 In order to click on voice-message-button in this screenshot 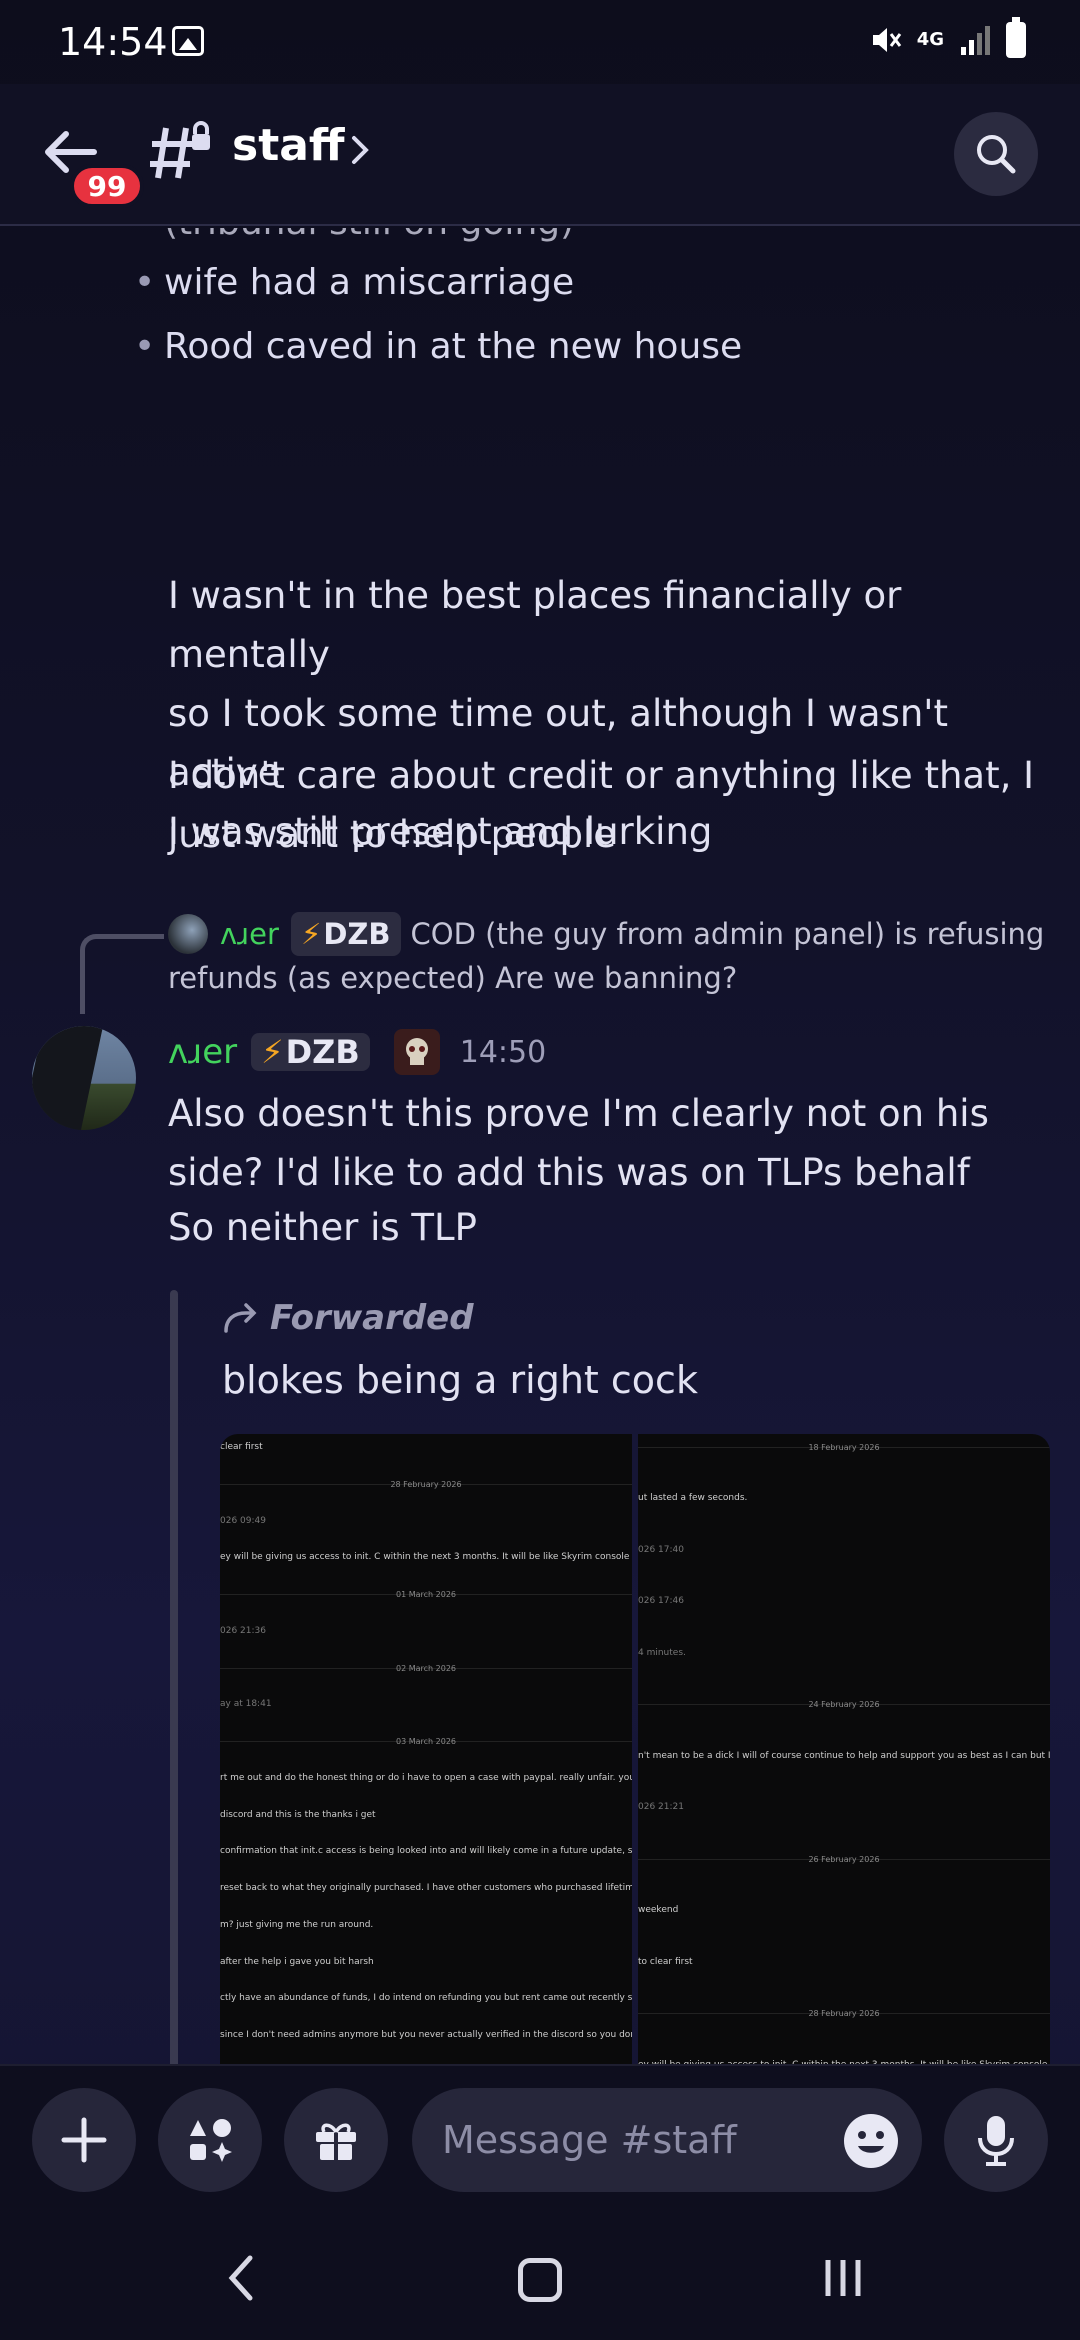, I will do `click(996, 2140)`.